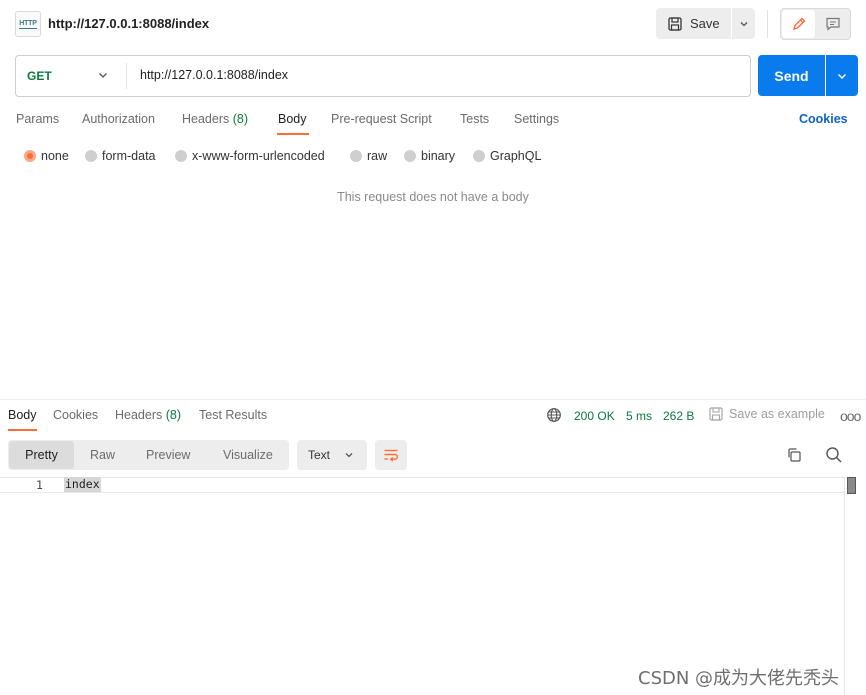  Describe the element at coordinates (233, 415) in the screenshot. I see `response-tab-test-results: Test Results` at that location.